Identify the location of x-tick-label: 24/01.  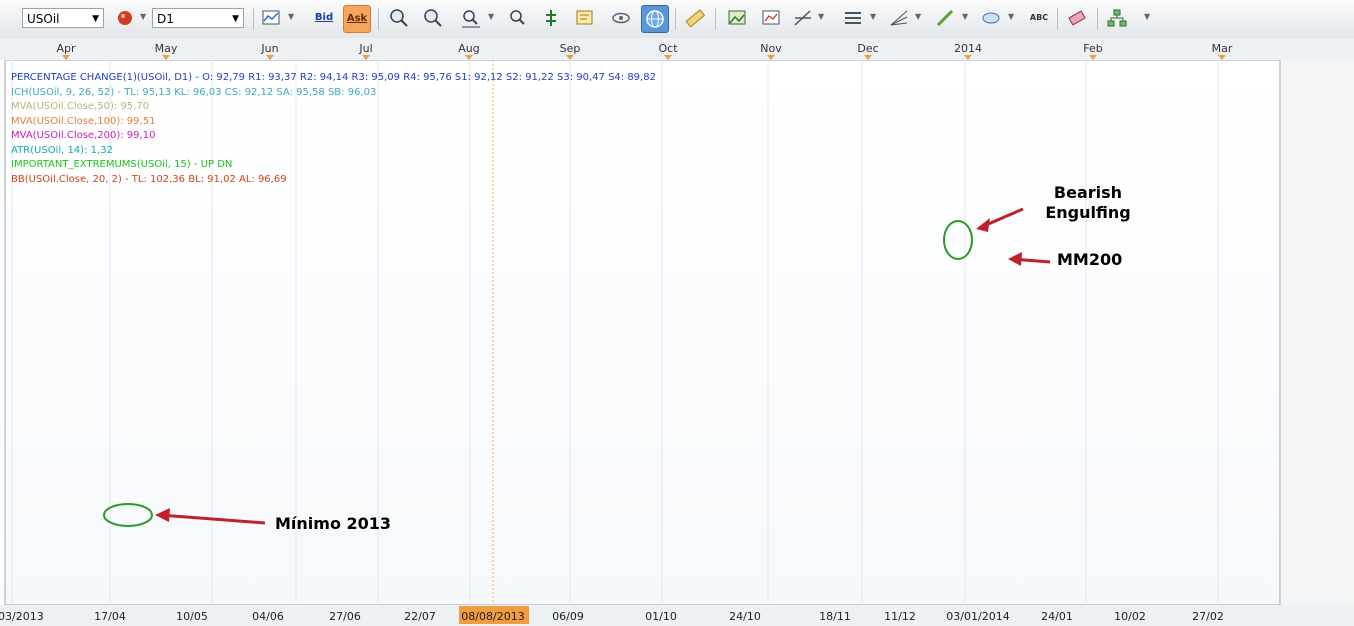
(1057, 616).